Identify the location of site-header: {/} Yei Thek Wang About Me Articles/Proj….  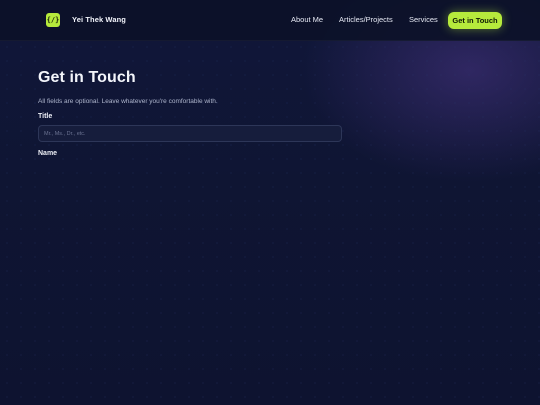
(270, 20).